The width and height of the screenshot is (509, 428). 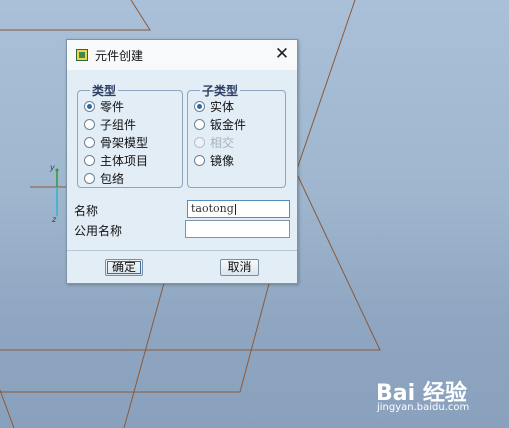 I want to click on radio-type-bulk-item: 主体项目, so click(x=116, y=160).